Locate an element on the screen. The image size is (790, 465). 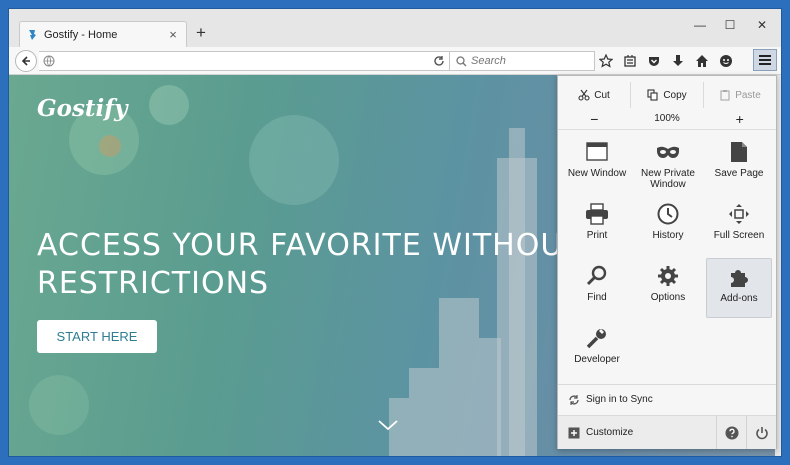
search-icon is located at coordinates (461, 61).